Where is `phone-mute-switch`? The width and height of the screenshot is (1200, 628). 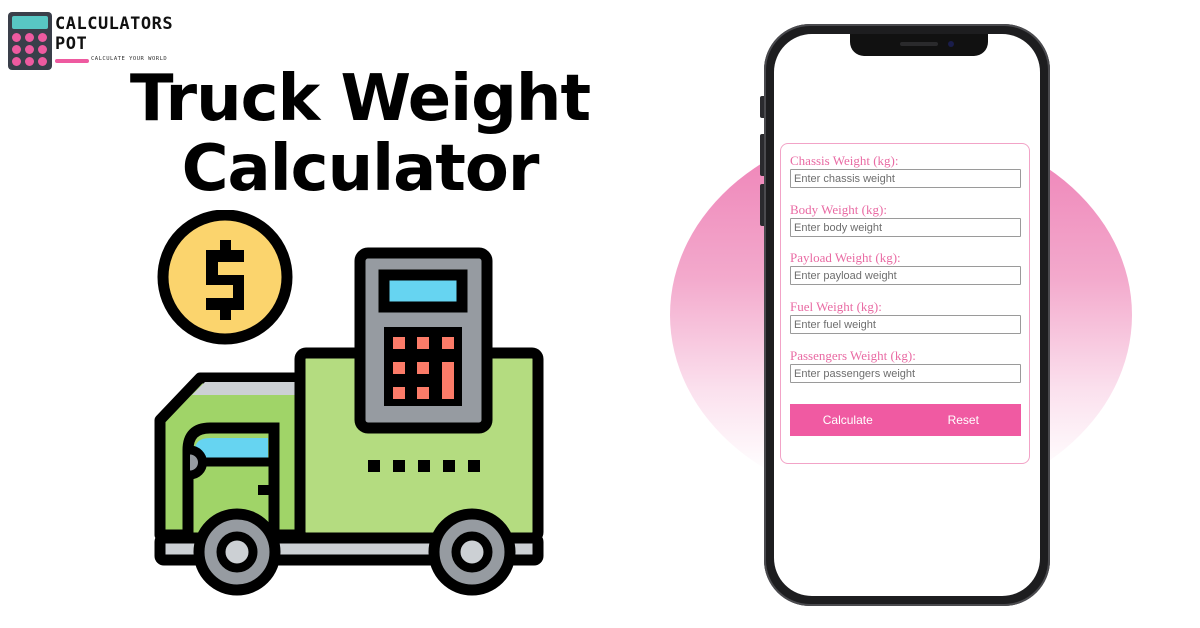 phone-mute-switch is located at coordinates (762, 107).